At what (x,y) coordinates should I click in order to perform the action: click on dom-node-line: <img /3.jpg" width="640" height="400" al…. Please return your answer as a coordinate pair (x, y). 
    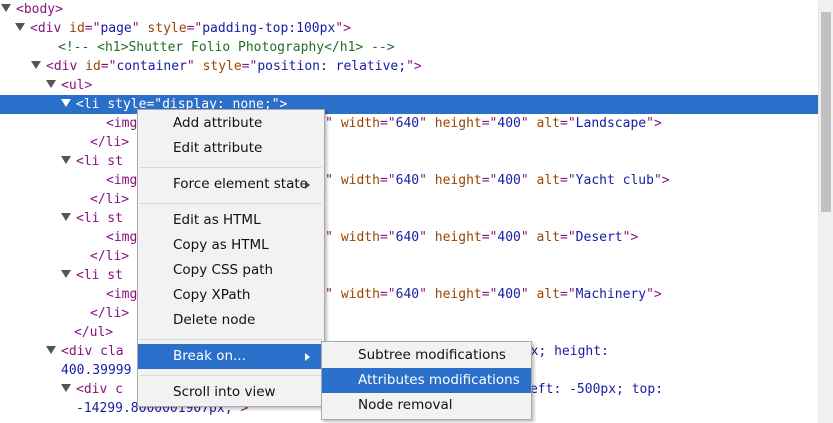
    Looking at the image, I should click on (409, 237).